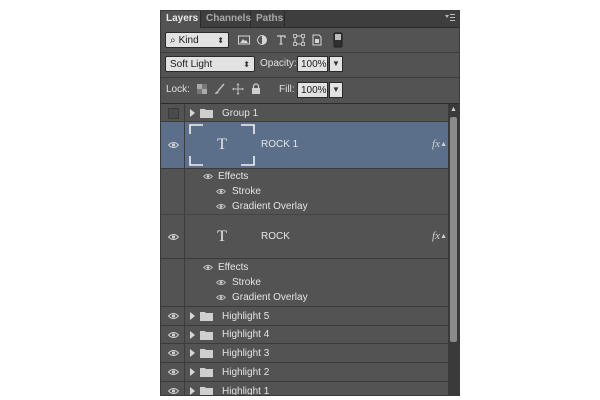  What do you see at coordinates (246, 334) in the screenshot?
I see `layer-name: Highlight 4` at bounding box center [246, 334].